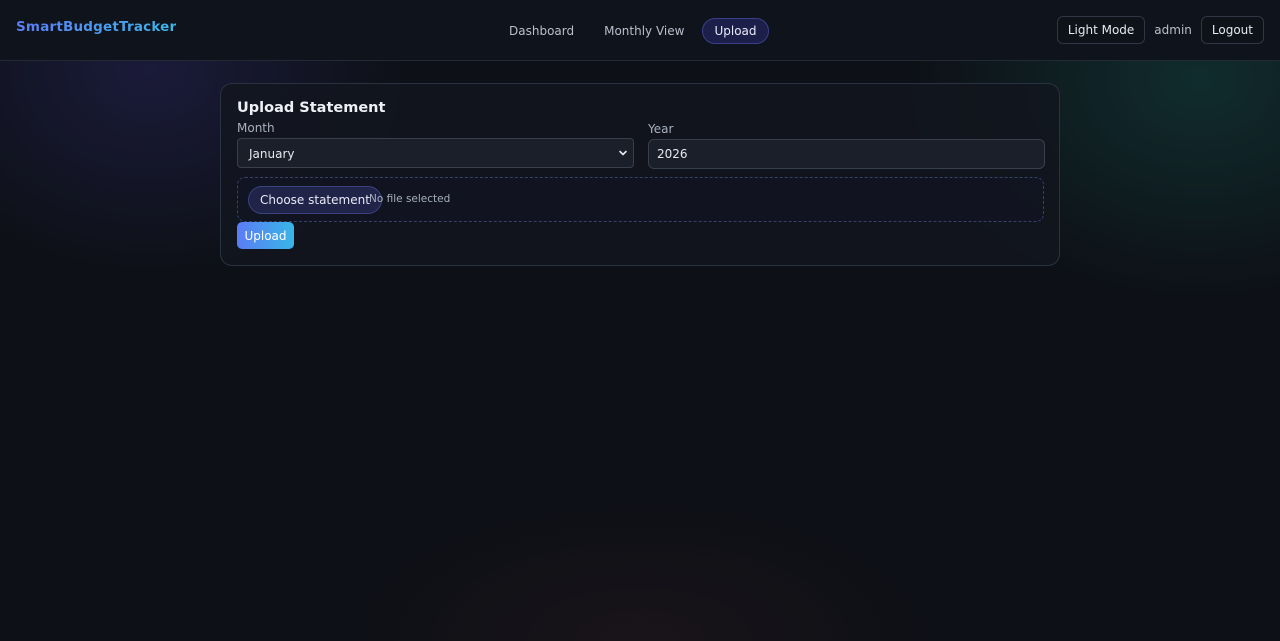  What do you see at coordinates (272, 154) in the screenshot?
I see `month-select-value: January` at bounding box center [272, 154].